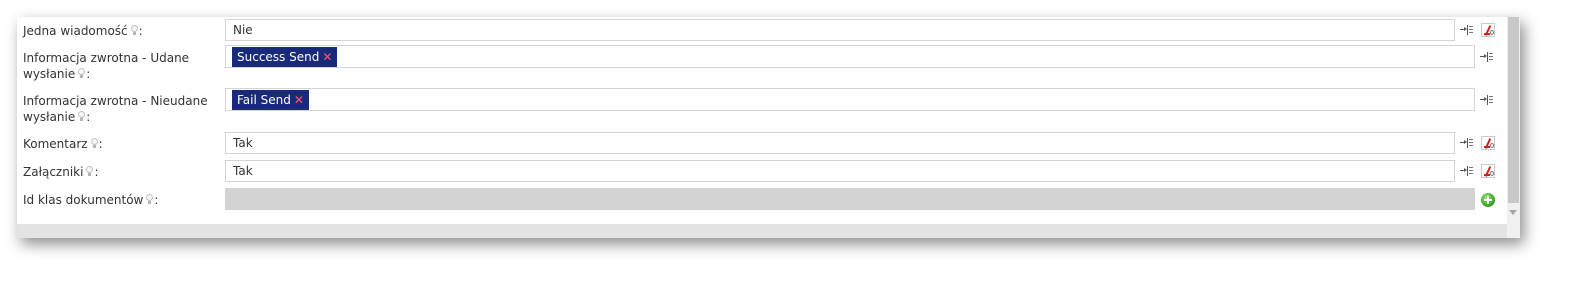  Describe the element at coordinates (840, 30) in the screenshot. I see `single-message-field: Nie` at that location.